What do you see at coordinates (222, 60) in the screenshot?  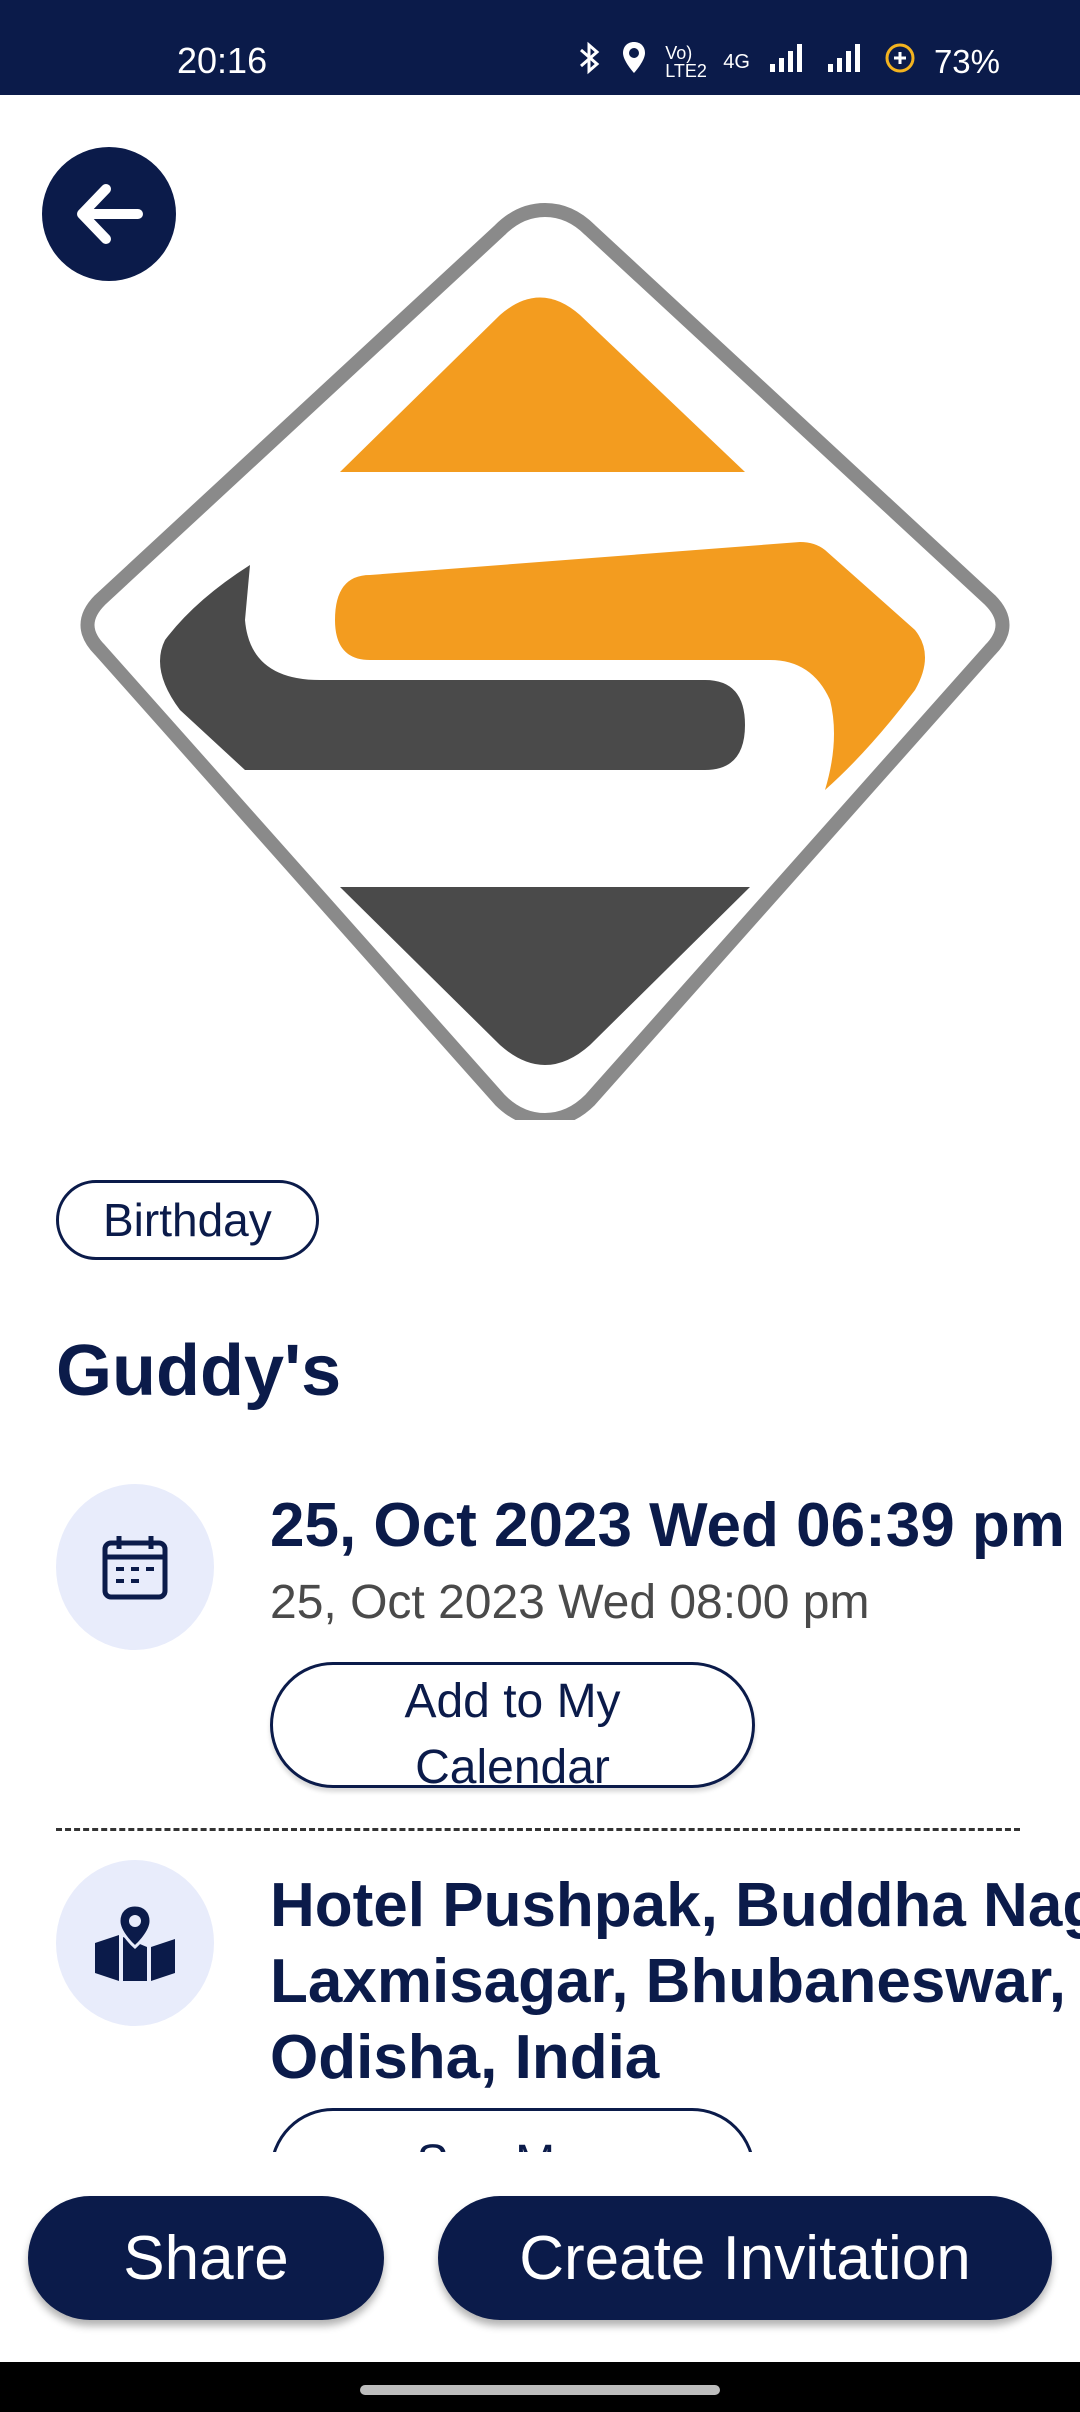 I see `status-time: 20:16` at bounding box center [222, 60].